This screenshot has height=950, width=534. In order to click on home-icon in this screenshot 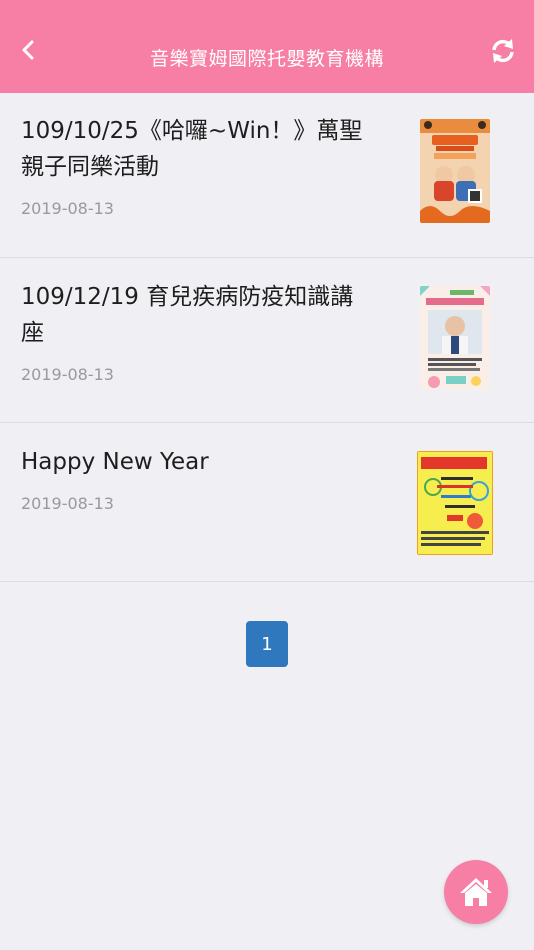, I will do `click(476, 892)`.